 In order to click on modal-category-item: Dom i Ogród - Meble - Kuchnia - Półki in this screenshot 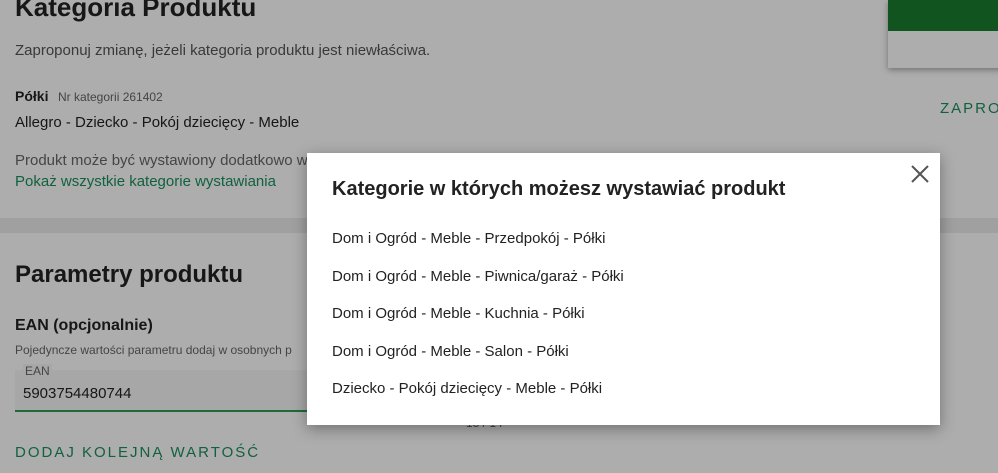, I will do `click(458, 313)`.